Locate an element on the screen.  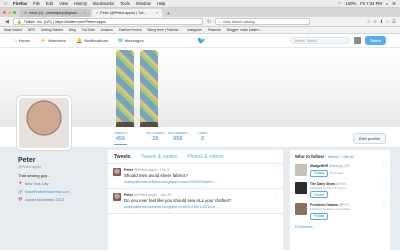
twitter-search-input: Search Twitter is located at coordinates (319, 40).